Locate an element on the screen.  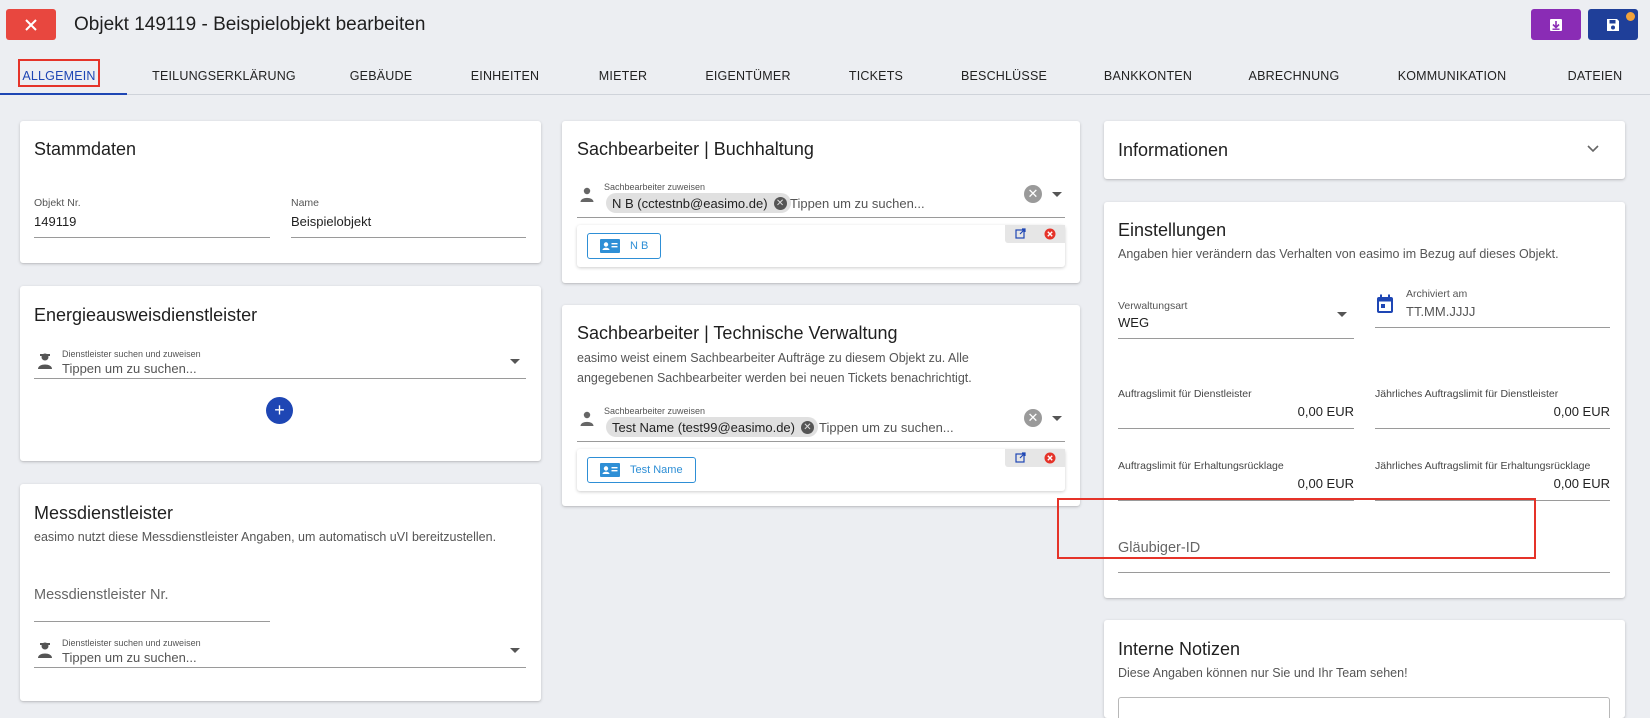
auftragslimit-dienstleister-label: Auftragslimit für Dienstleister is located at coordinates (1185, 394).